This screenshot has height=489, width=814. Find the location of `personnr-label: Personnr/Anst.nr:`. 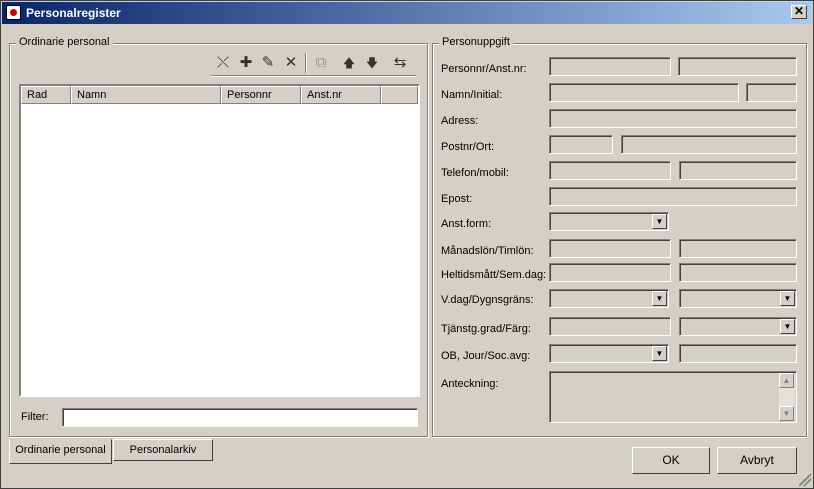

personnr-label: Personnr/Anst.nr: is located at coordinates (484, 69).